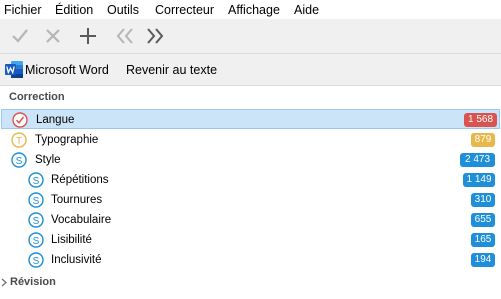 The width and height of the screenshot is (501, 299). I want to click on microsoft-word-button: Microsoft Word, so click(67, 70).